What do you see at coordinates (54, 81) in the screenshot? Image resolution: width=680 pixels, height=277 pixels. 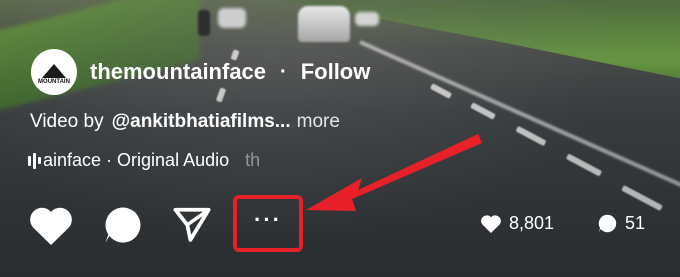 I see `avatar-logo-text: MOUNTAIN` at bounding box center [54, 81].